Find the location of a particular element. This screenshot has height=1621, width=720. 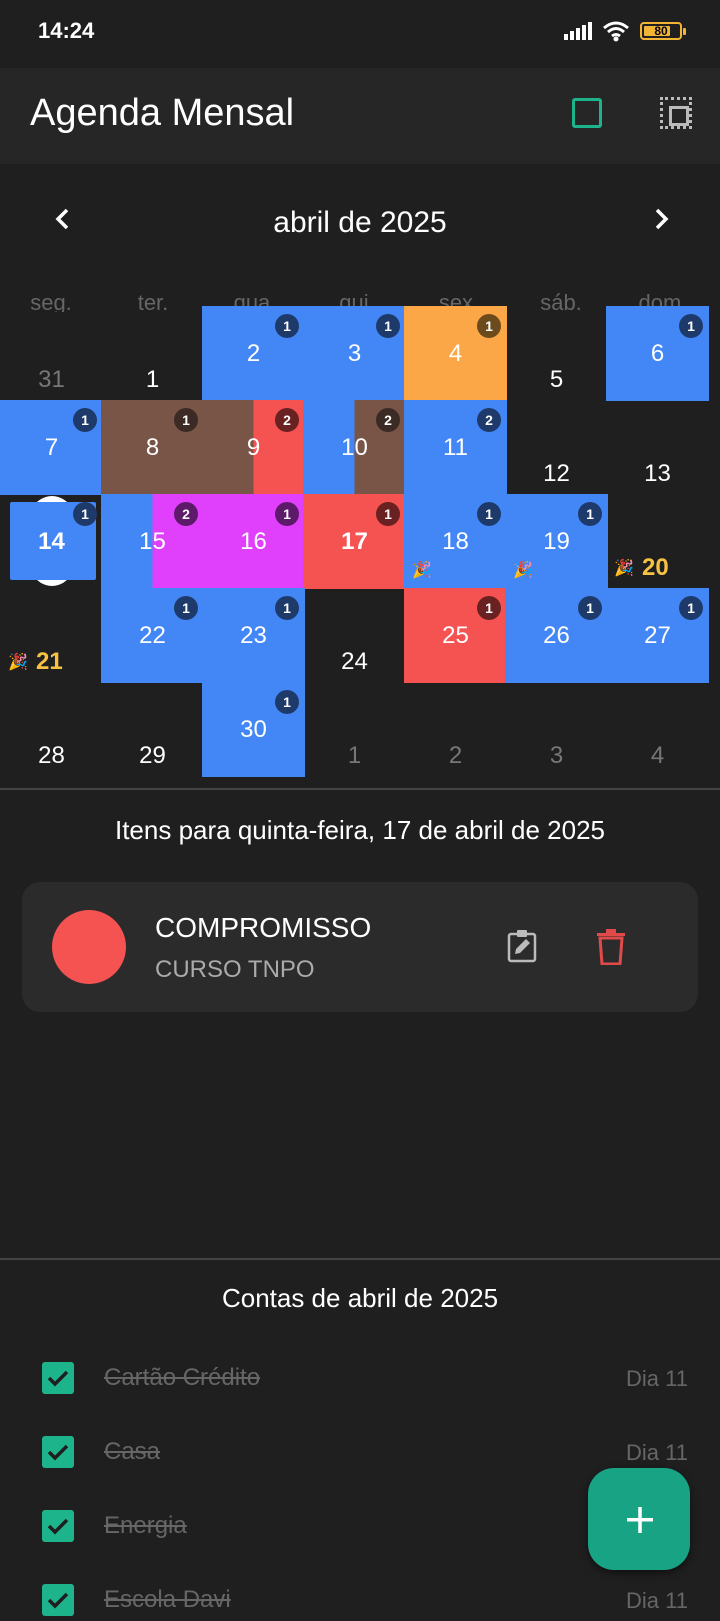

calendar-day: 10 2 is located at coordinates (354, 447).